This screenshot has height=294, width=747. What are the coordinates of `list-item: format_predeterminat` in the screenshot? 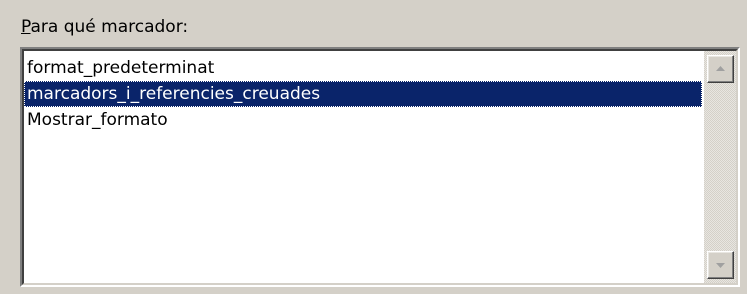 It's located at (363, 68).